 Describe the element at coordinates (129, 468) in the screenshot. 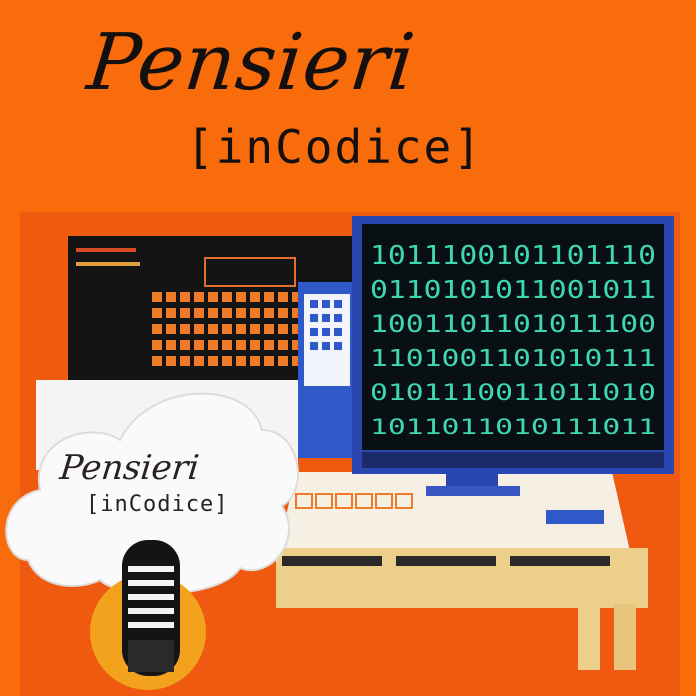

I see `badge-script: Pensieri` at that location.